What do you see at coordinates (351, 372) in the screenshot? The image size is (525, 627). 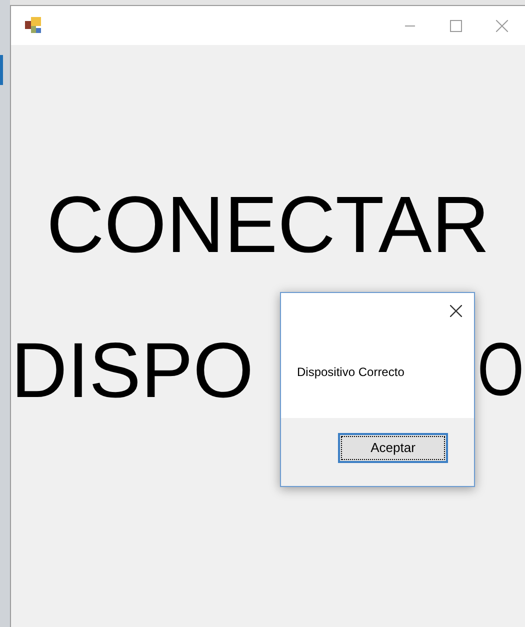 I see `message-text: Dispositivo Correcto` at bounding box center [351, 372].